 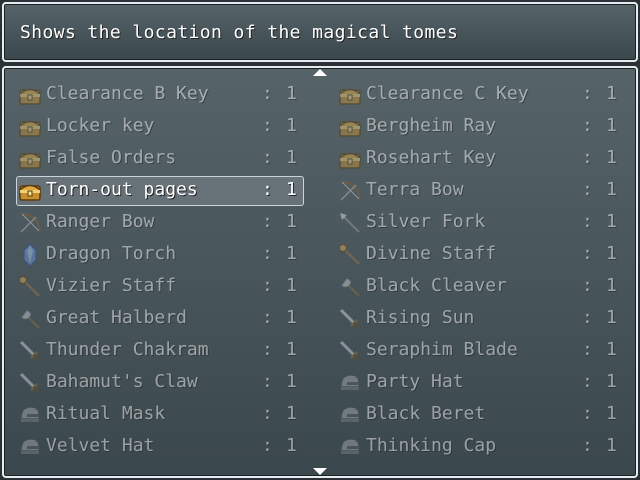 I want to click on item-divine-staff: Divine Staff:1, so click(x=480, y=255).